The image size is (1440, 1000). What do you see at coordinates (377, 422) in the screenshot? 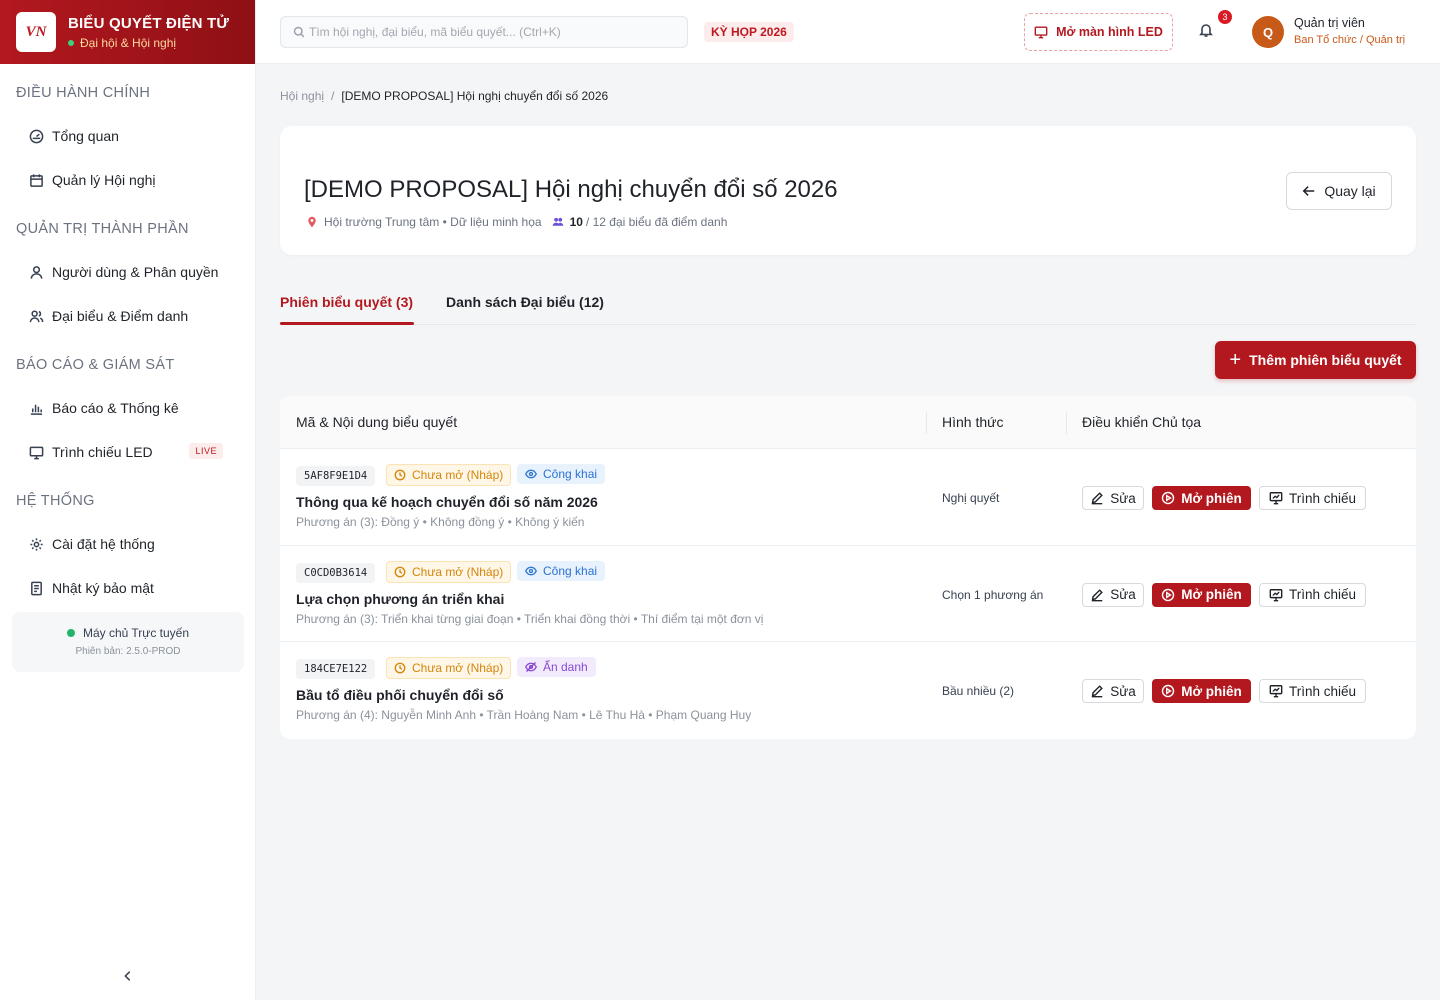
I see `column-header-content: Mã & Nội dung biểu quyết` at bounding box center [377, 422].